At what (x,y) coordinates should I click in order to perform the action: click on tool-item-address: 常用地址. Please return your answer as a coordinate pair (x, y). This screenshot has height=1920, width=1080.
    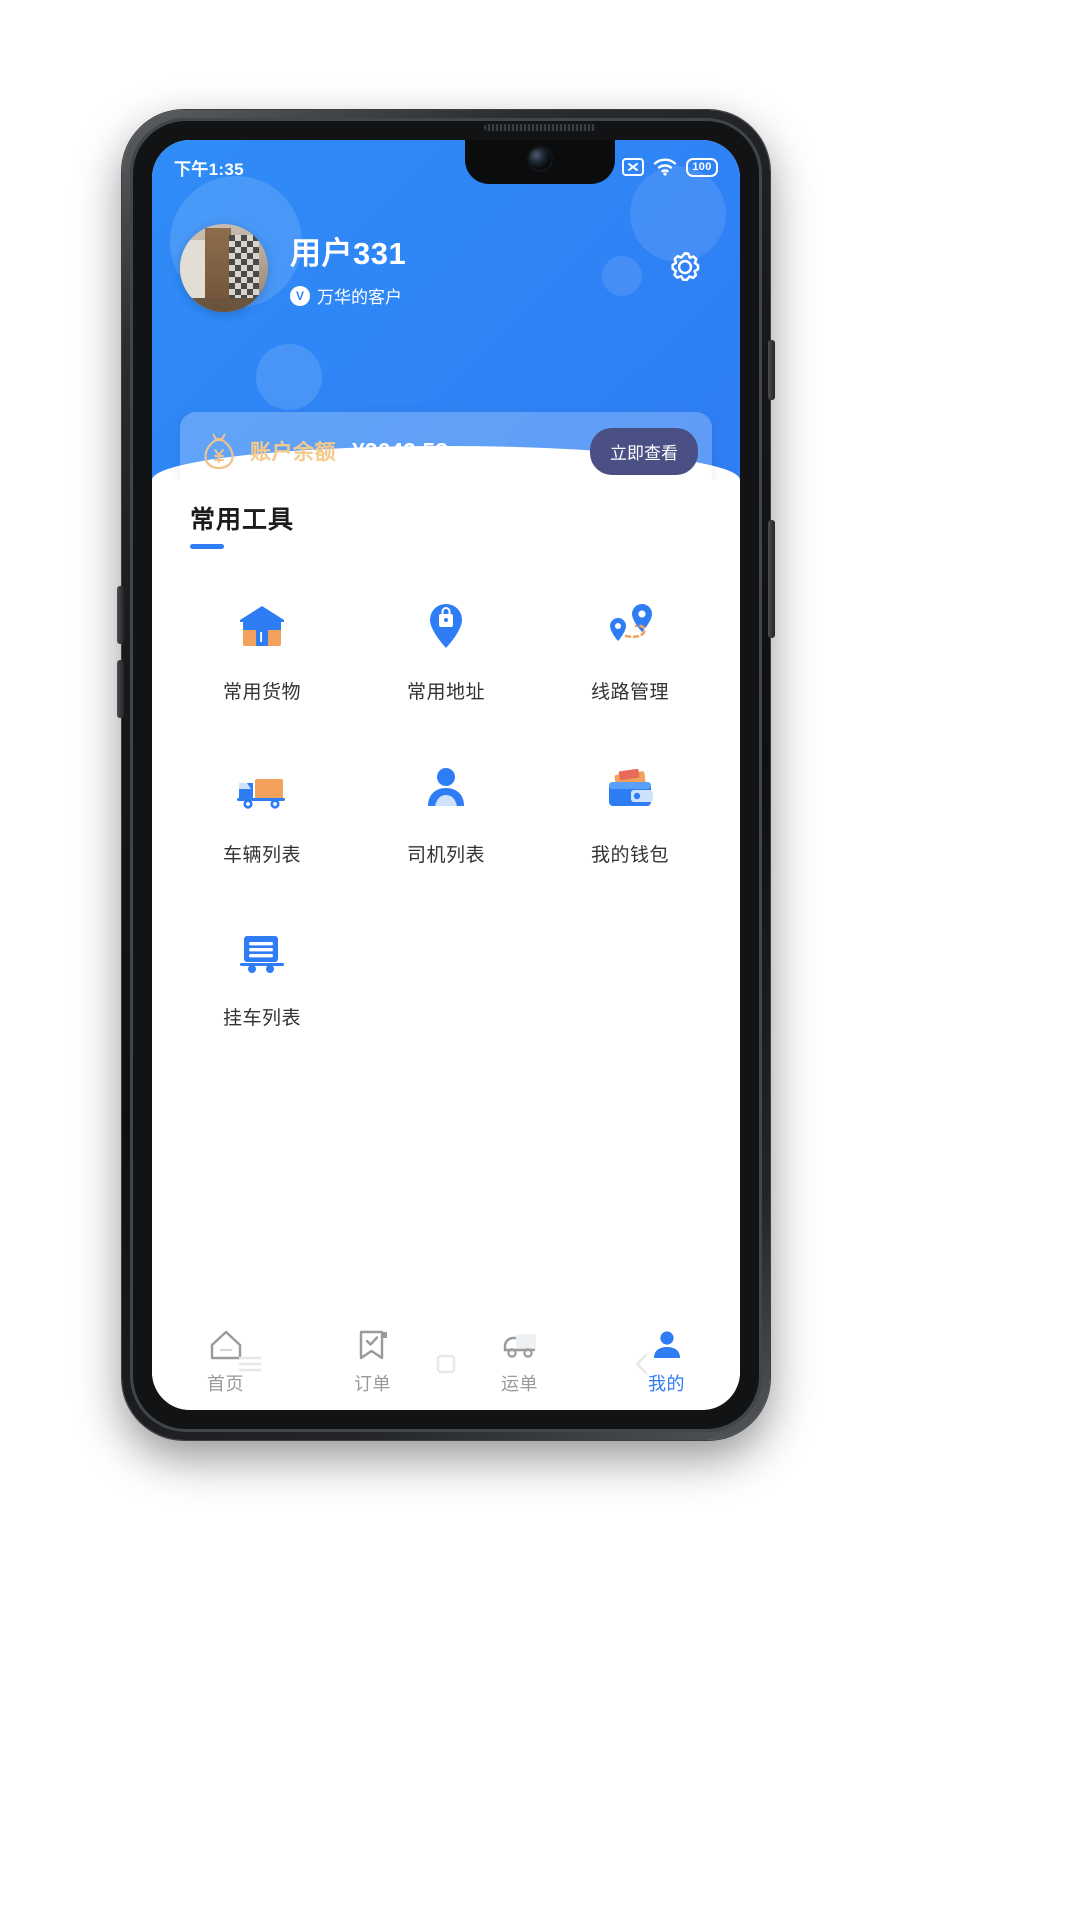
    Looking at the image, I should click on (446, 652).